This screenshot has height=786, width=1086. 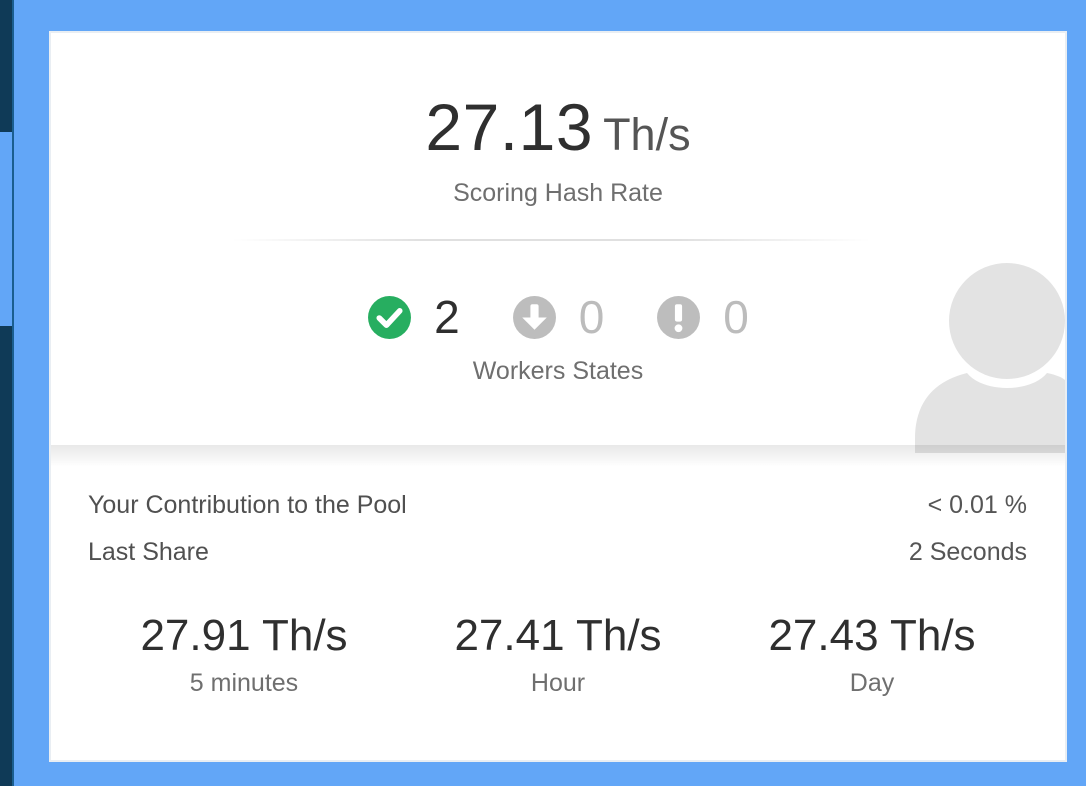 What do you see at coordinates (6, 556) in the screenshot?
I see `sidebar-edge-bottom` at bounding box center [6, 556].